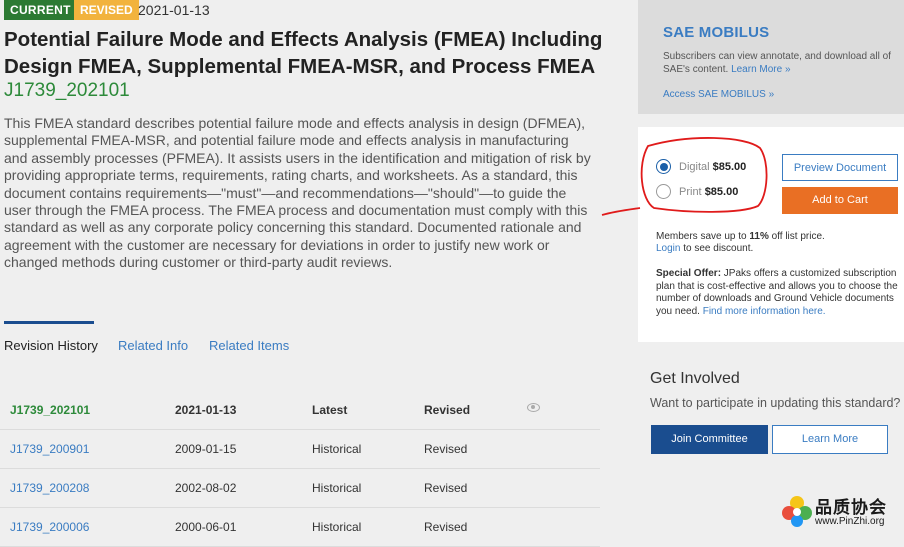  I want to click on mobilus-access-link: Access SAE MOBILUS », so click(718, 94).